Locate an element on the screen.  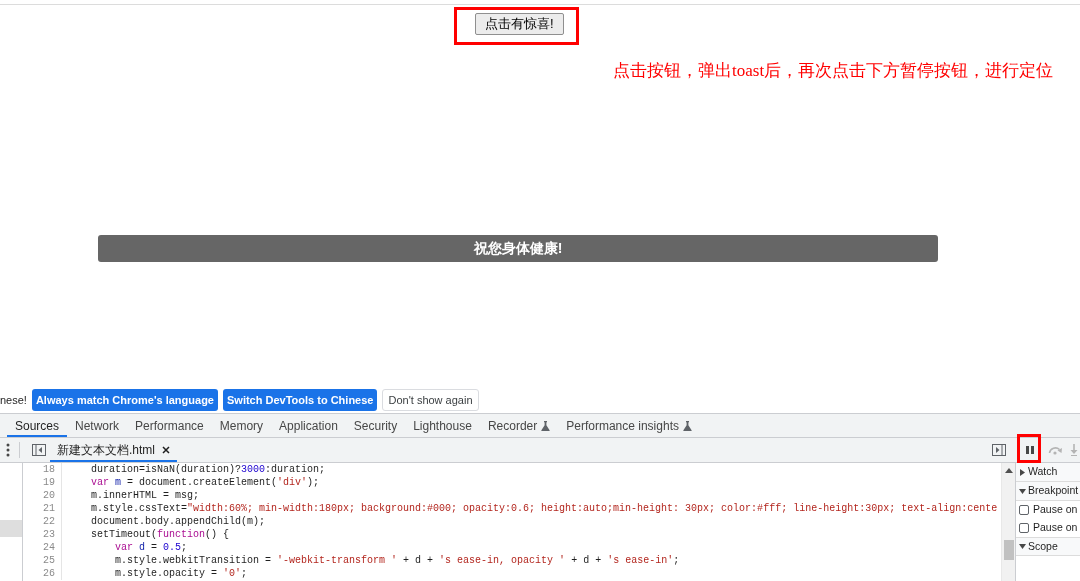
panel-tab: Performance is located at coordinates (169, 425).